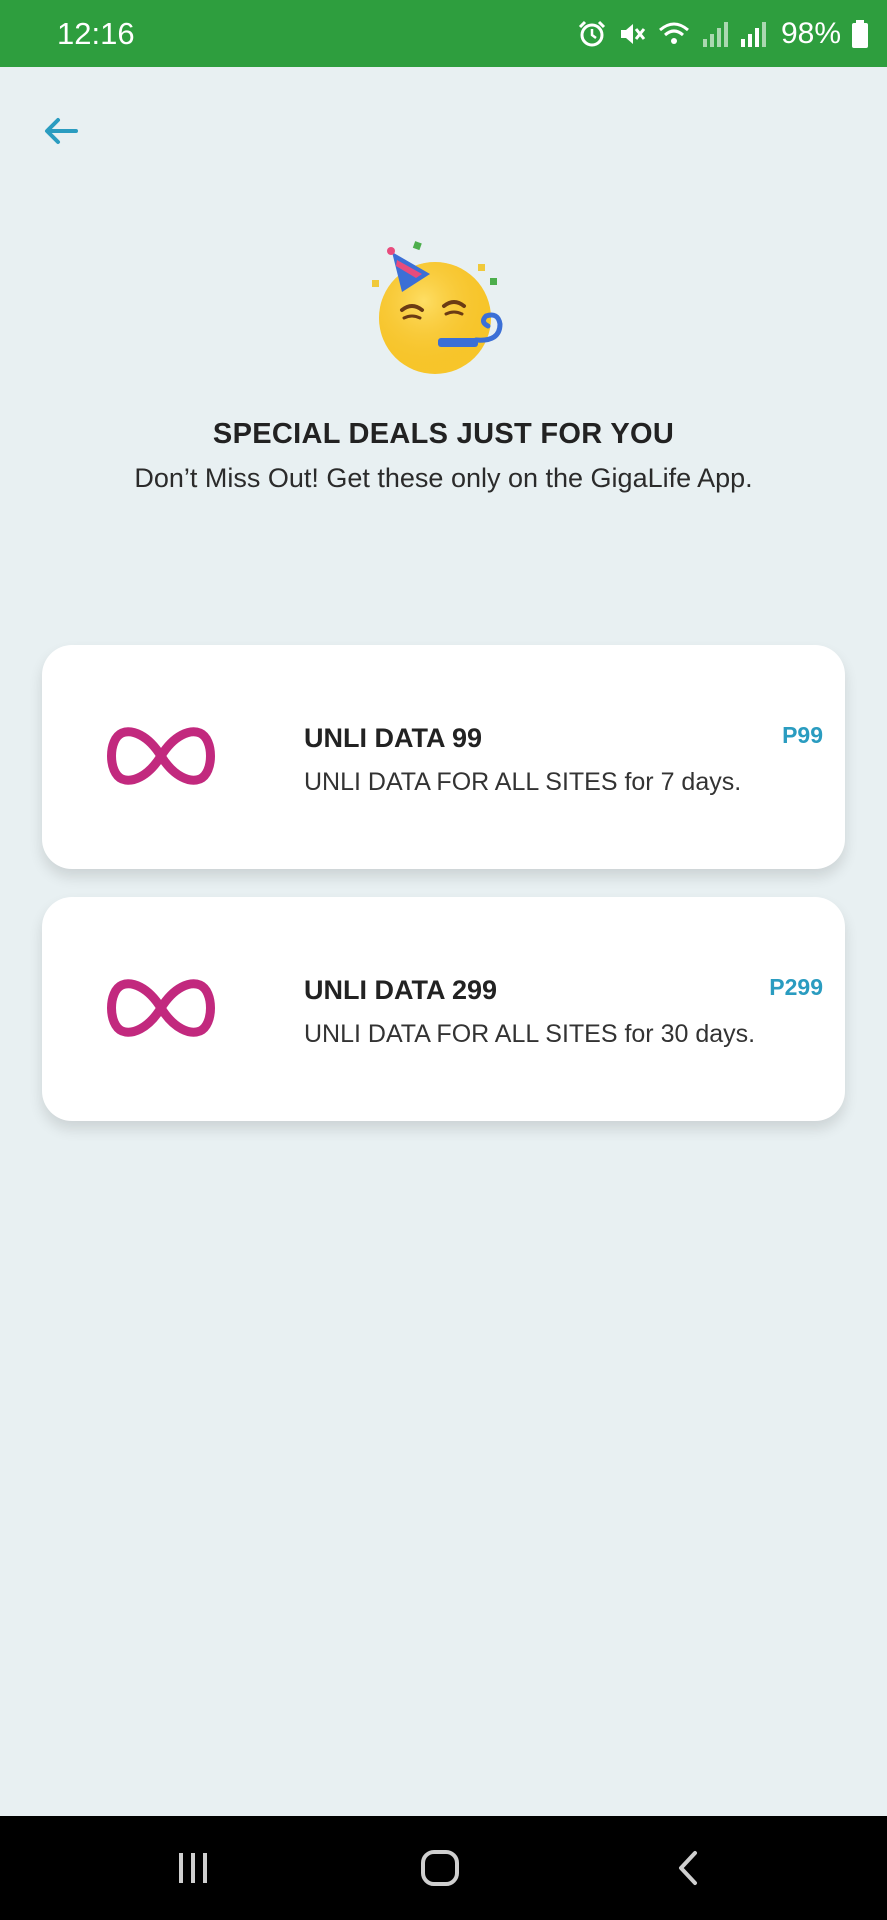 The height and width of the screenshot is (1920, 887). I want to click on recent-apps-icon, so click(193, 1868).